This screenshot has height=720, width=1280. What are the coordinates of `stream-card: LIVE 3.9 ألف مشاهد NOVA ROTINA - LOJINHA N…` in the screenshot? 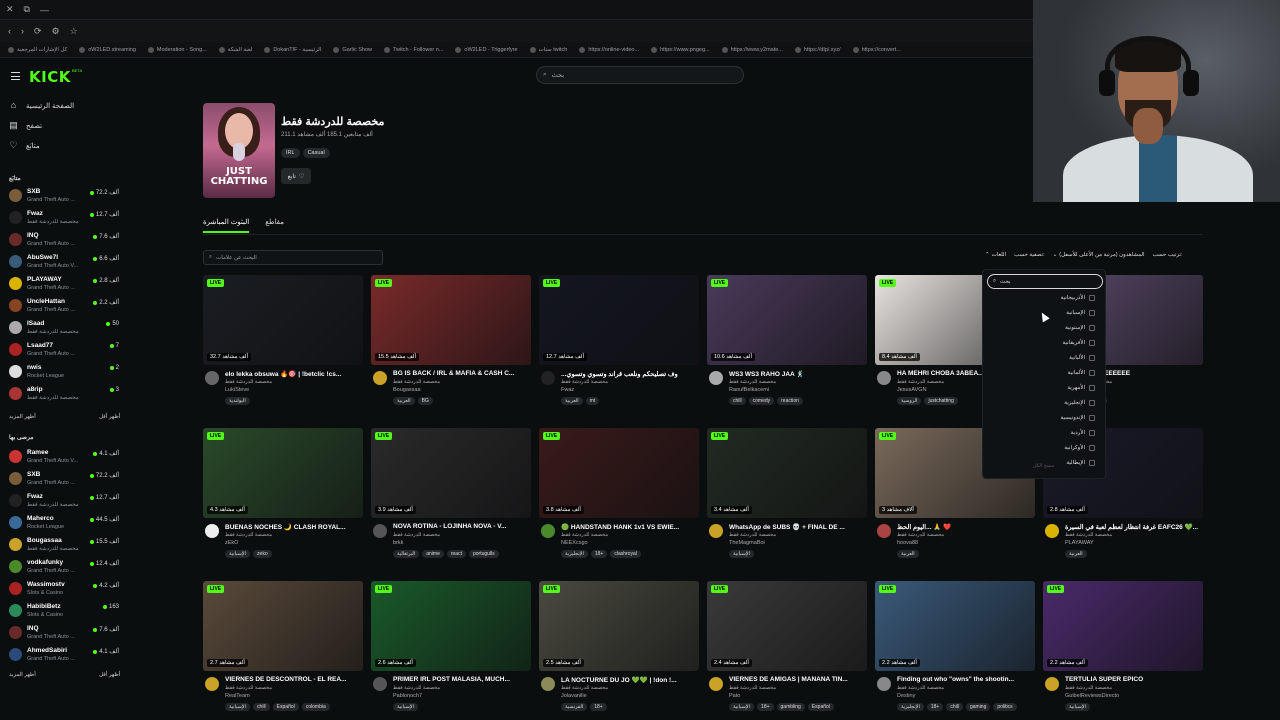 It's located at (451, 493).